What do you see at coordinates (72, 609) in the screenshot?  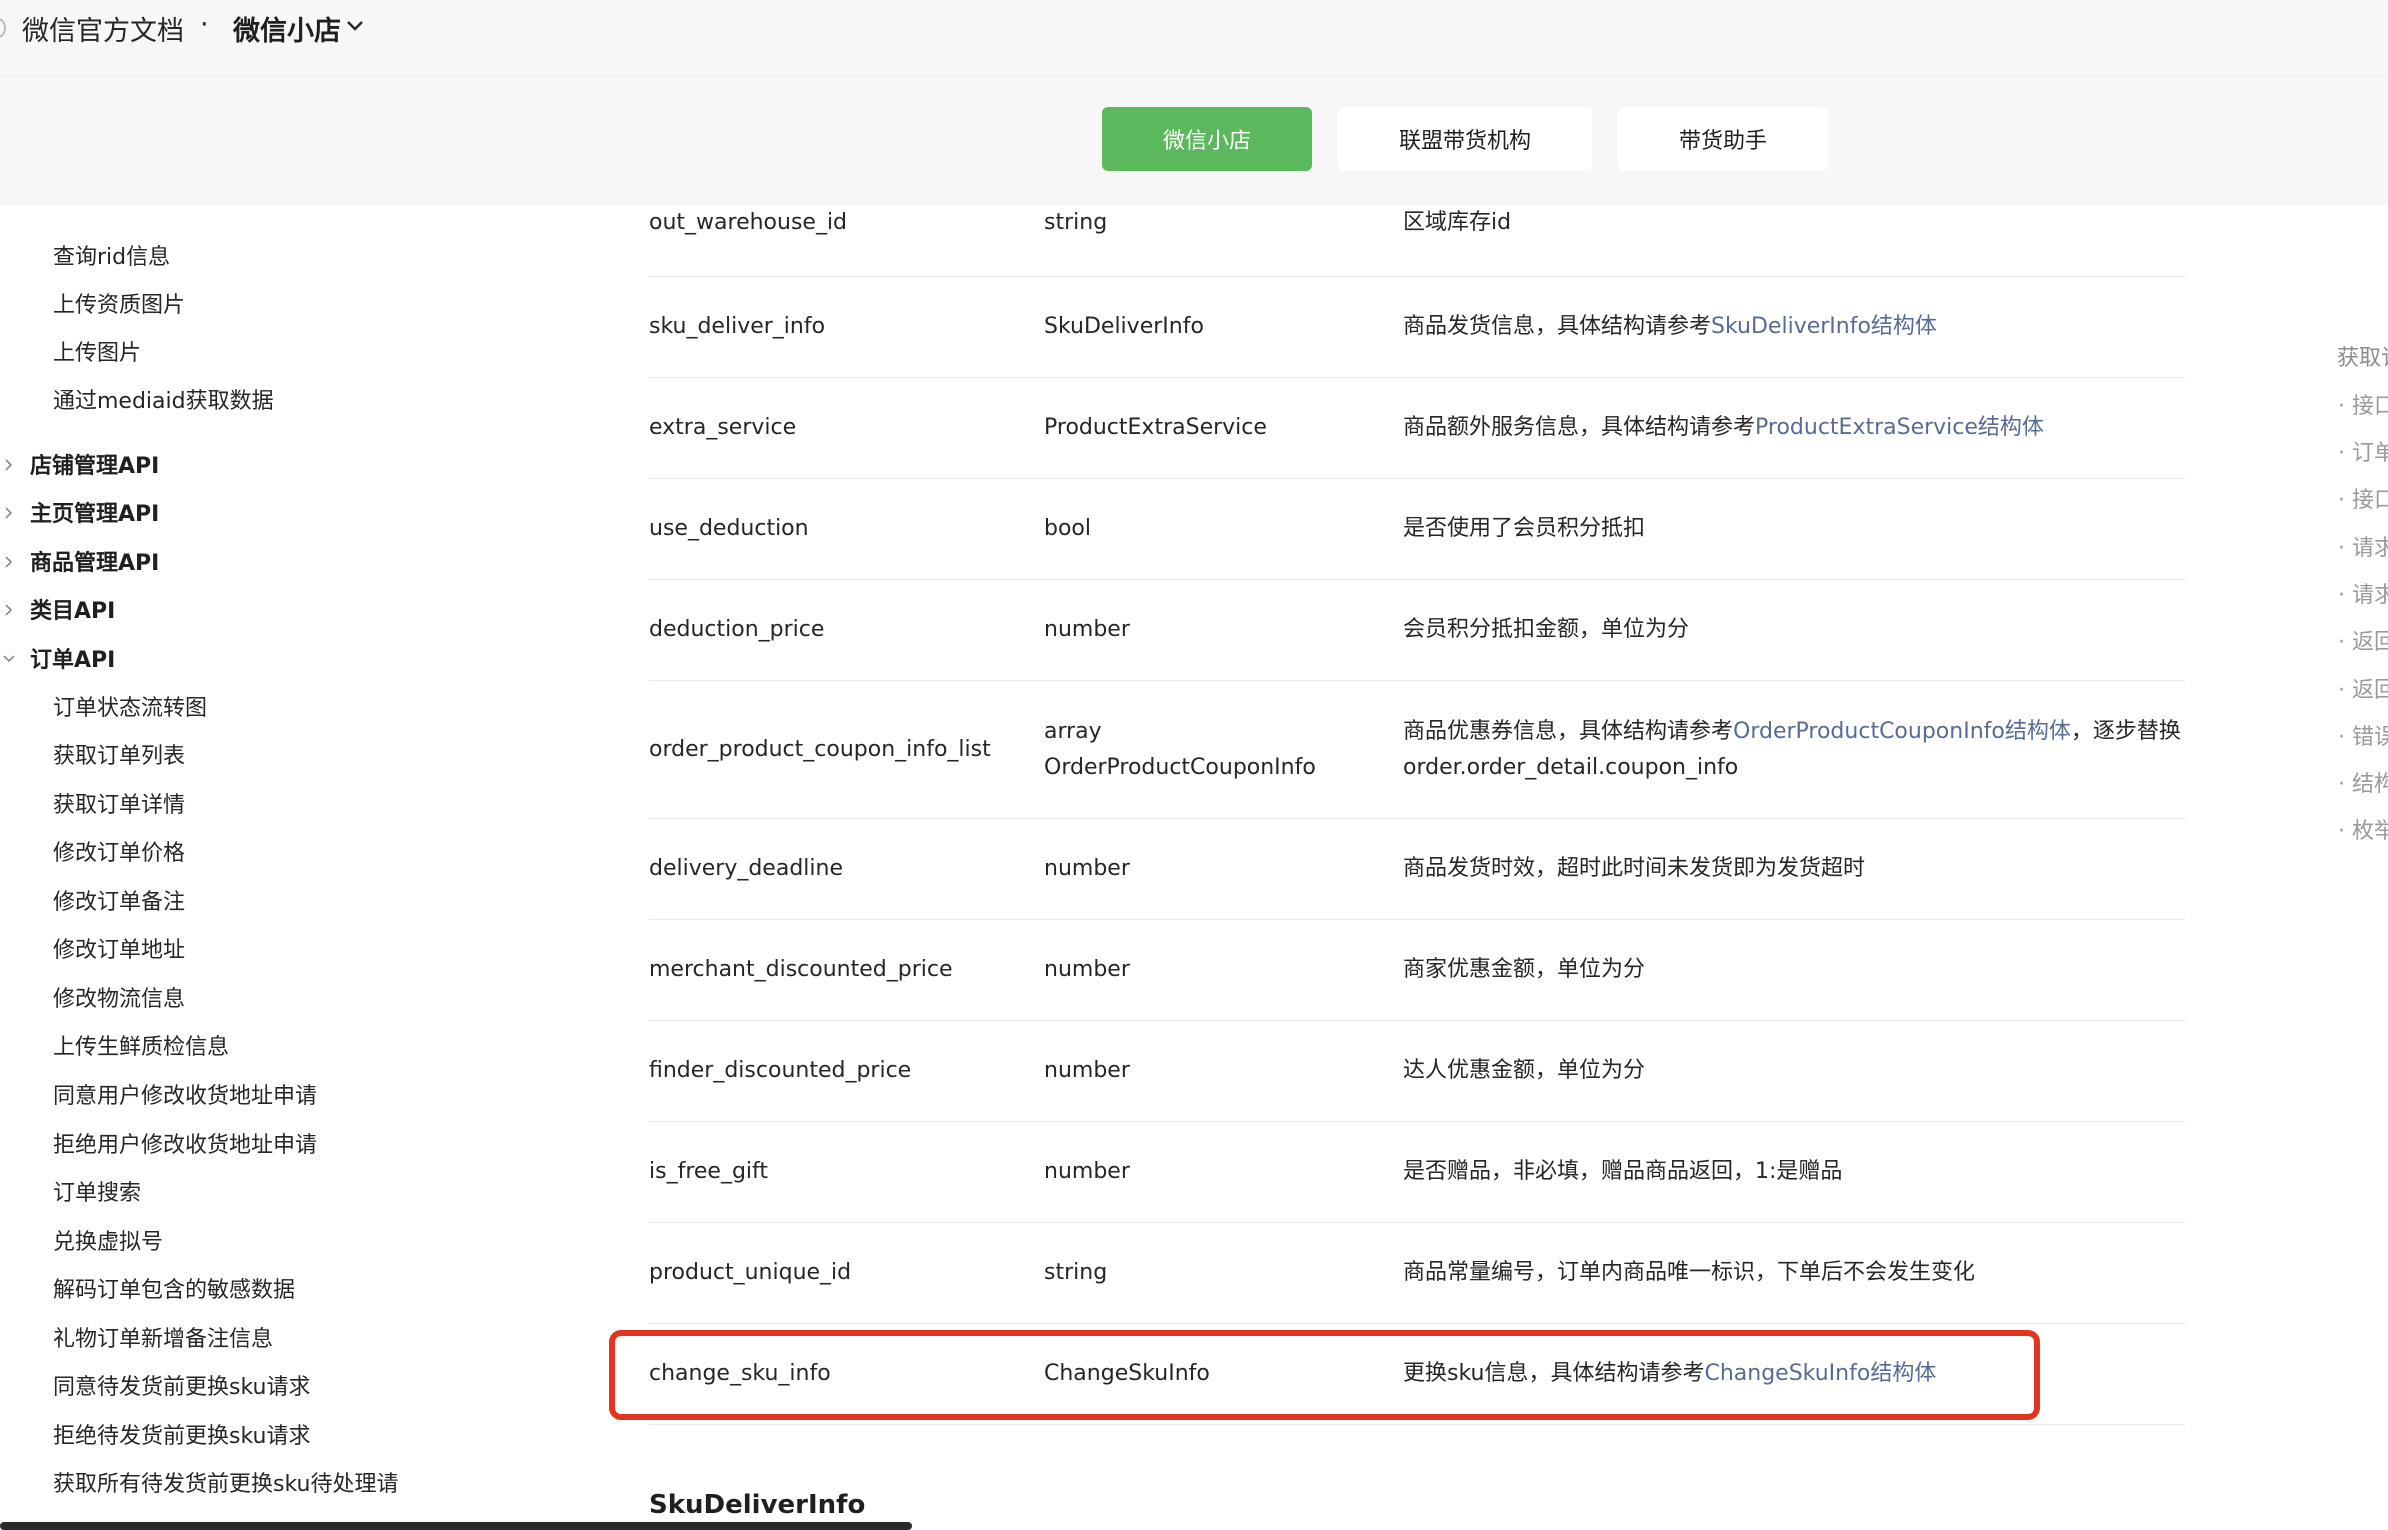 I see `sidebar-group-category: 类目API` at bounding box center [72, 609].